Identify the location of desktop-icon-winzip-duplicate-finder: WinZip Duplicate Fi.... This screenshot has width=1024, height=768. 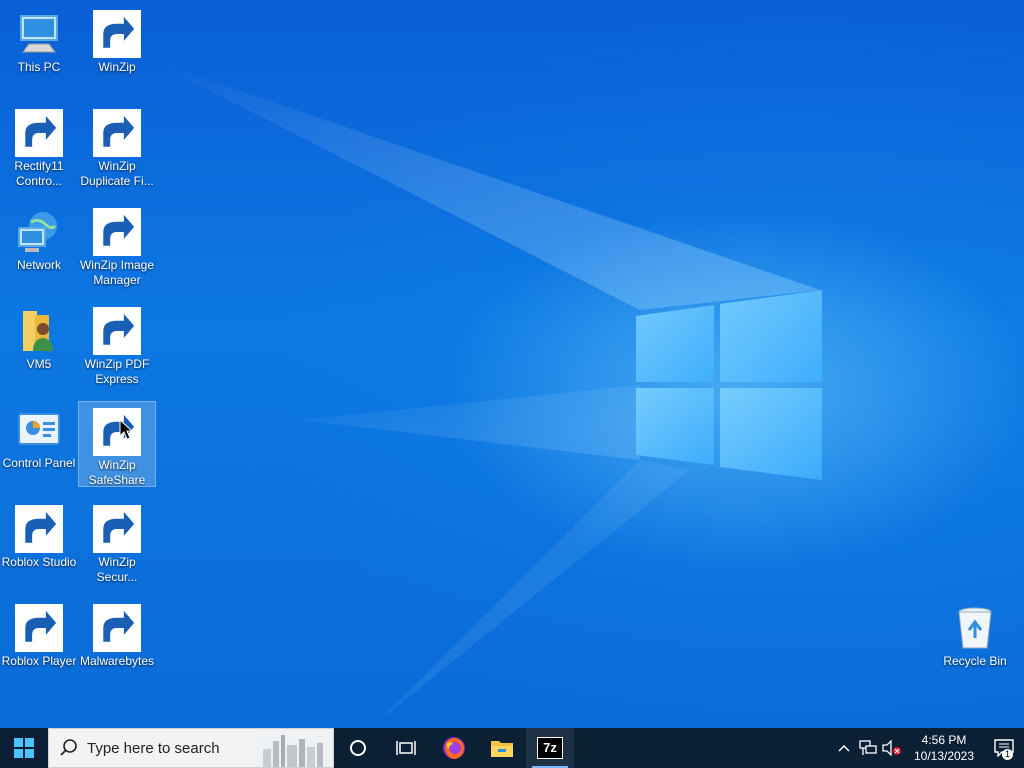
(117, 146).